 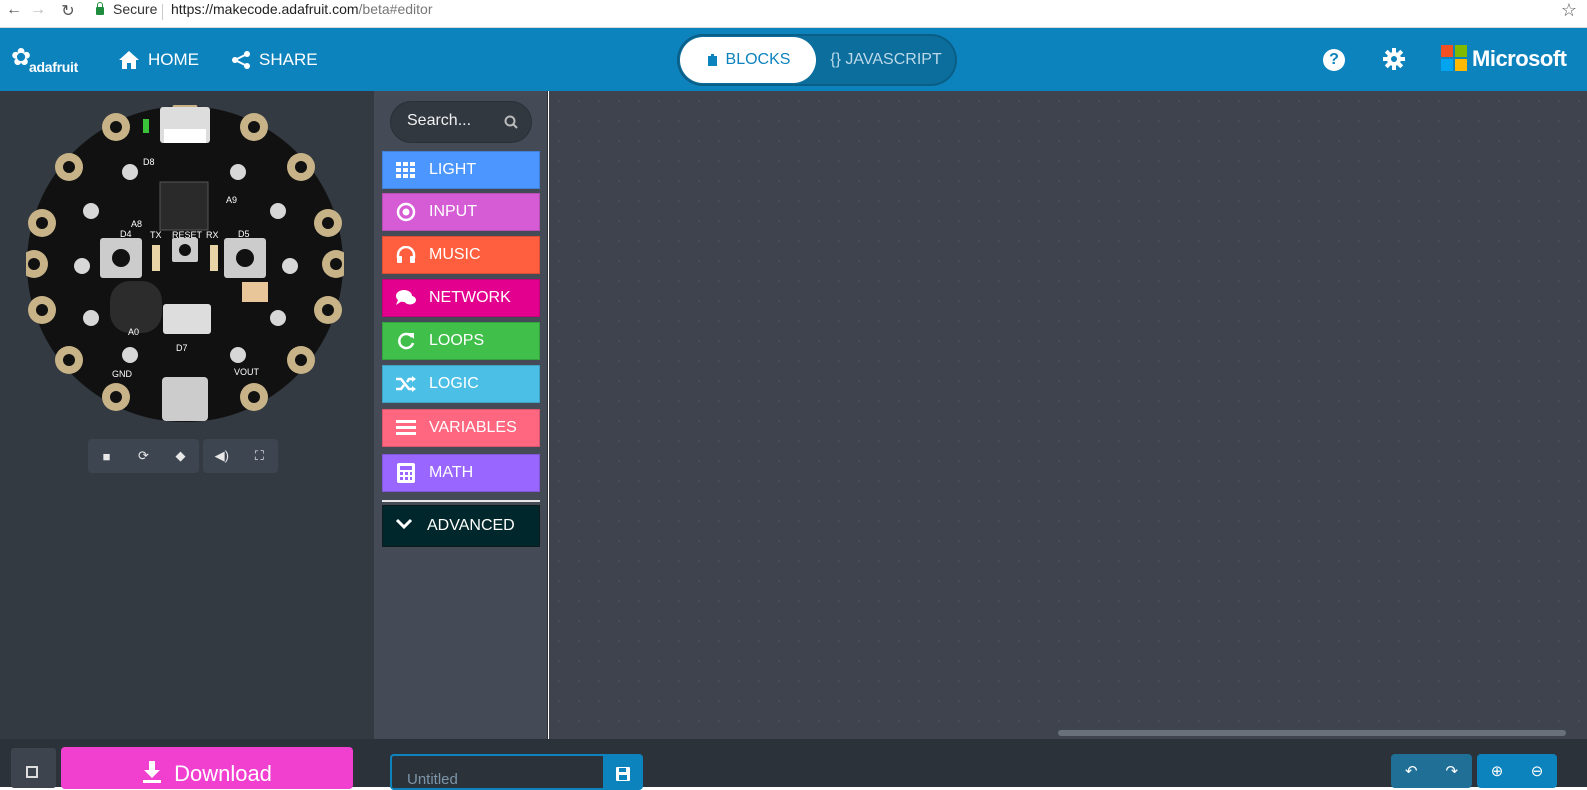 I want to click on project-name-input, so click(x=496, y=772).